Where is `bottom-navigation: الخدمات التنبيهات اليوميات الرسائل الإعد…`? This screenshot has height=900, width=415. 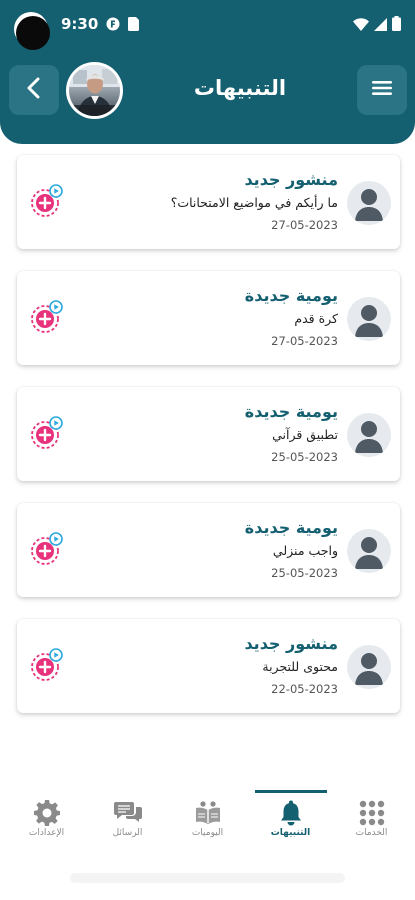 bottom-navigation: الخدمات التنبيهات اليوميات الرسائل الإعد… is located at coordinates (207, 825).